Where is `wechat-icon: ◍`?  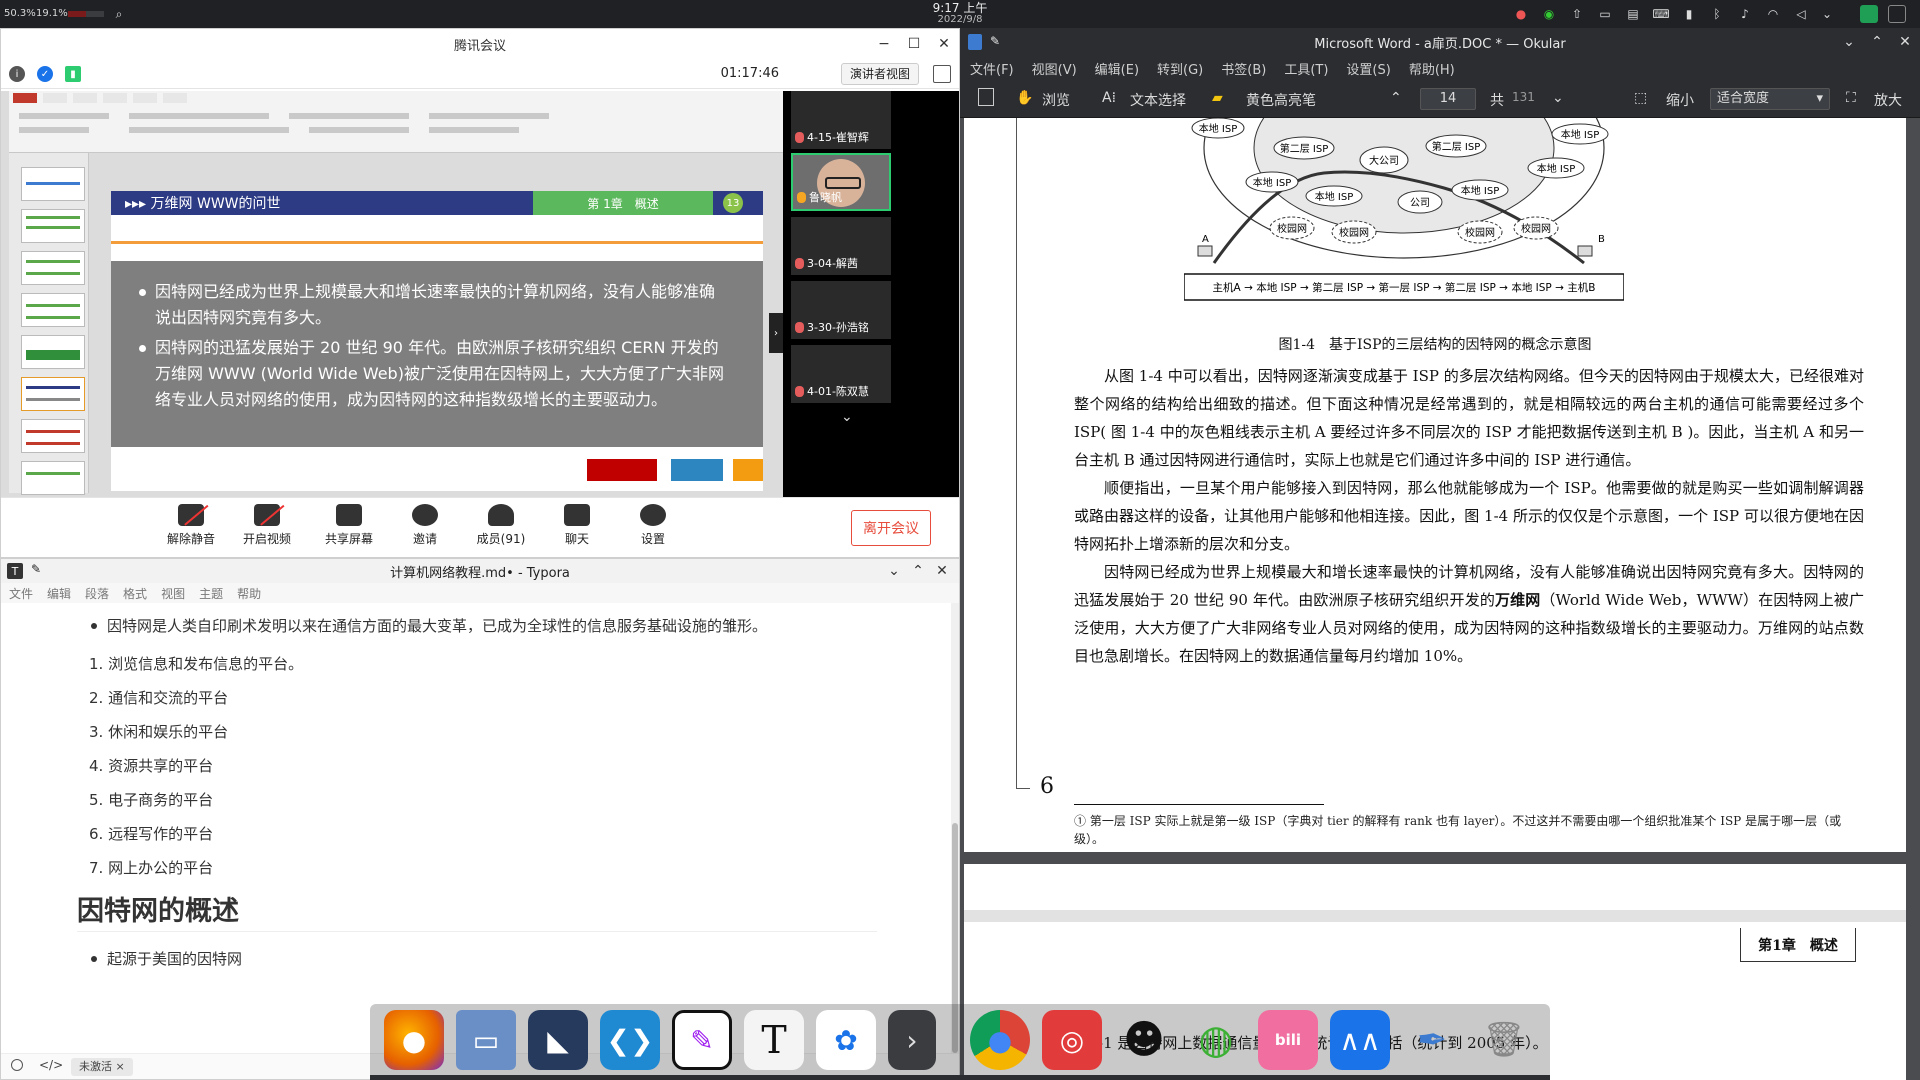 wechat-icon: ◍ is located at coordinates (1216, 1040).